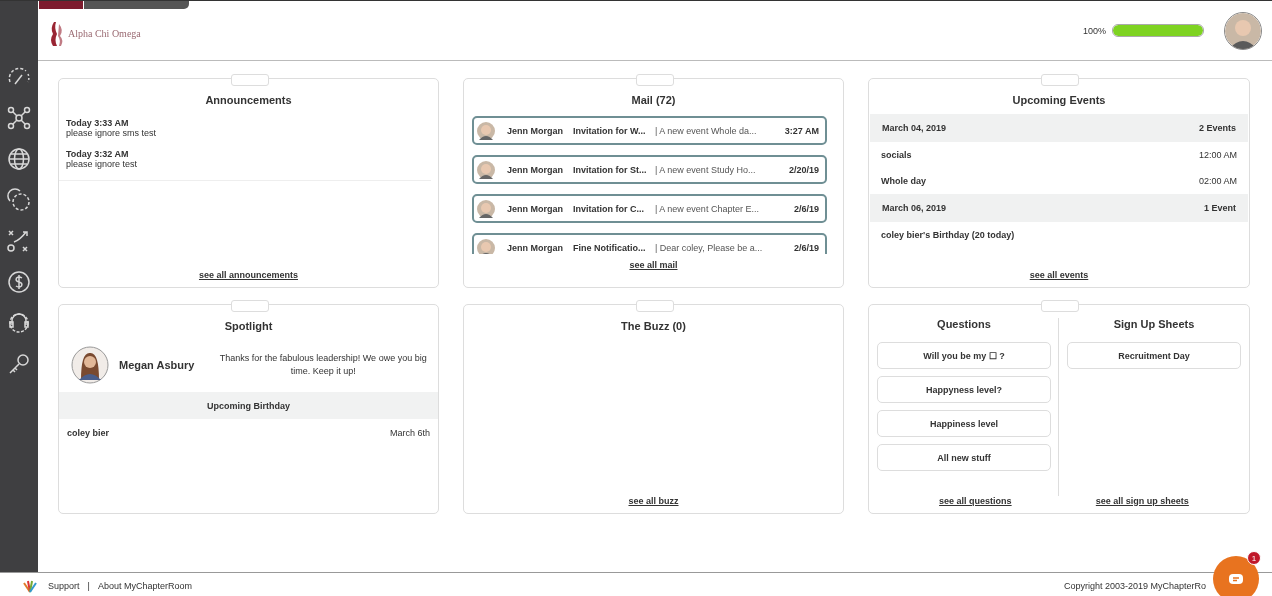 The image size is (1272, 596). What do you see at coordinates (1243, 30) in the screenshot?
I see `avatar` at bounding box center [1243, 30].